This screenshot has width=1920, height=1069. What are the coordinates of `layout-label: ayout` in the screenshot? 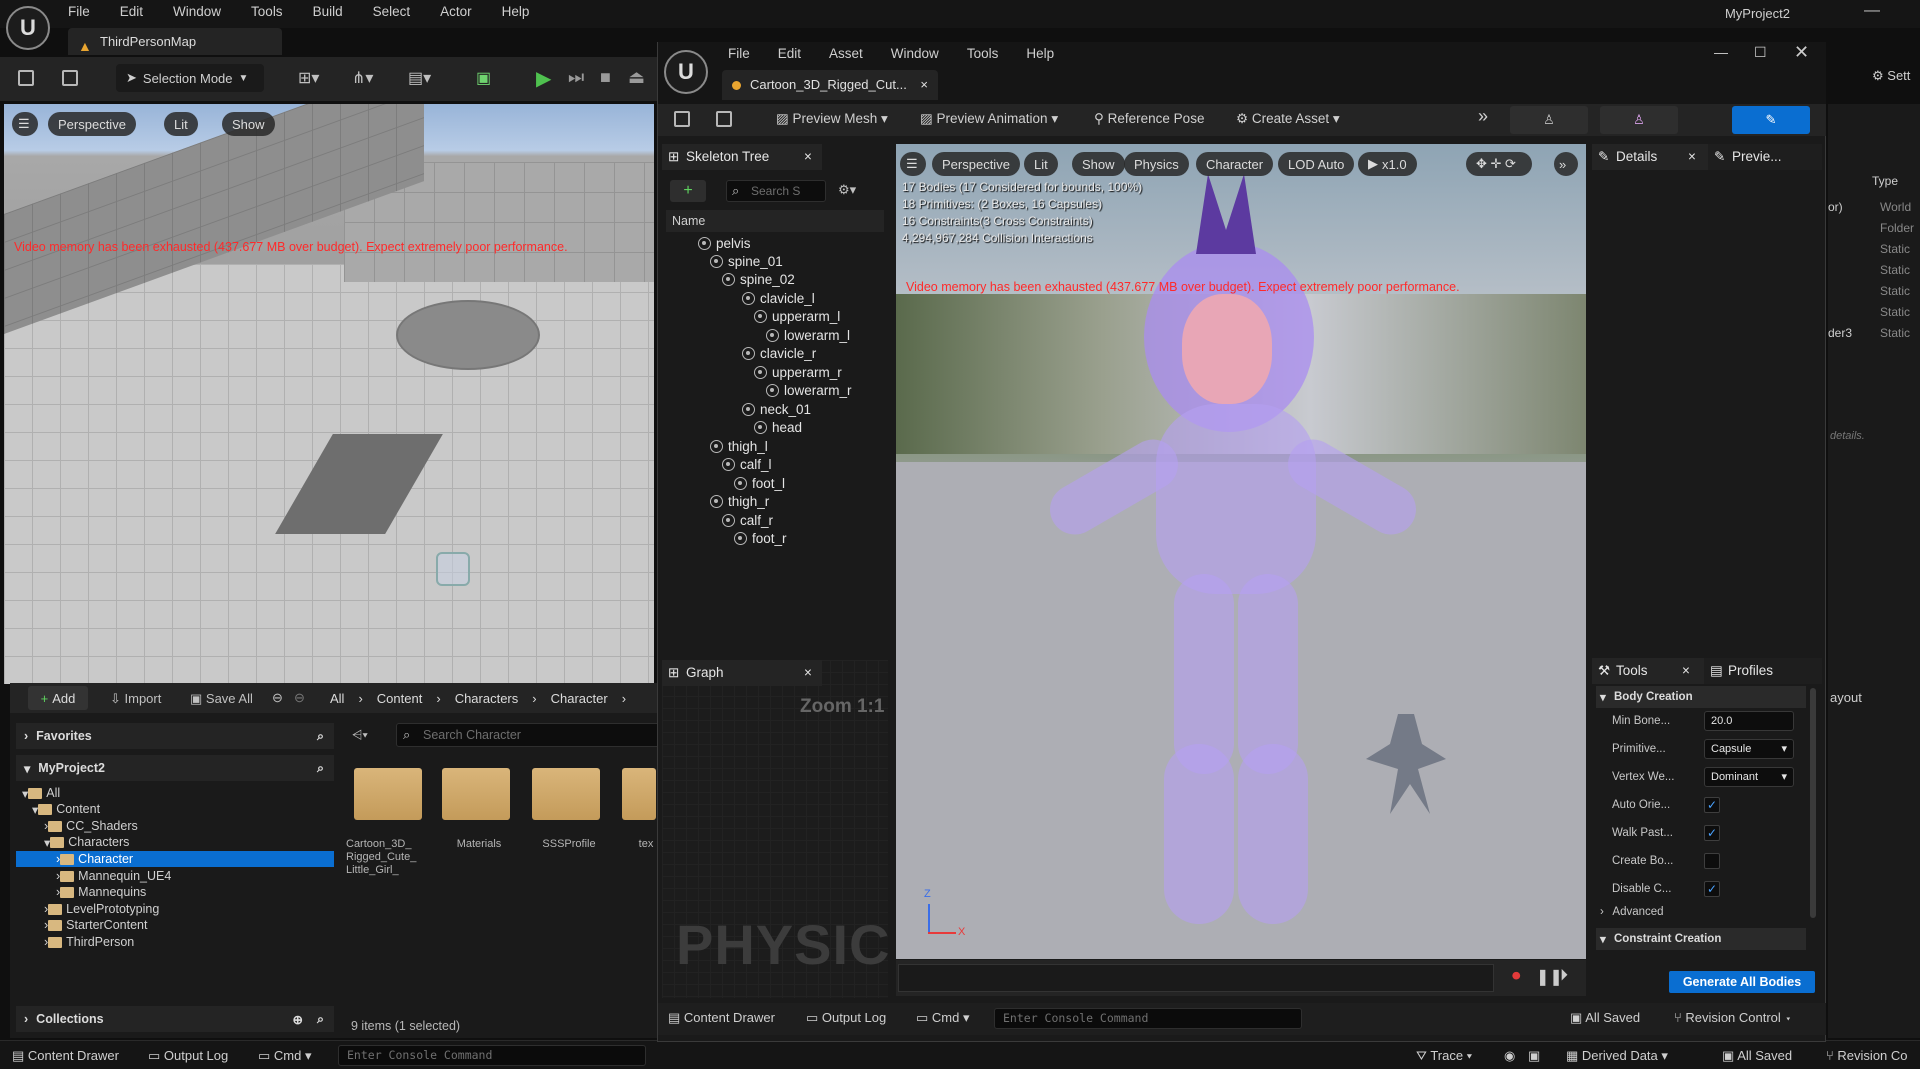 It's located at (1846, 697).